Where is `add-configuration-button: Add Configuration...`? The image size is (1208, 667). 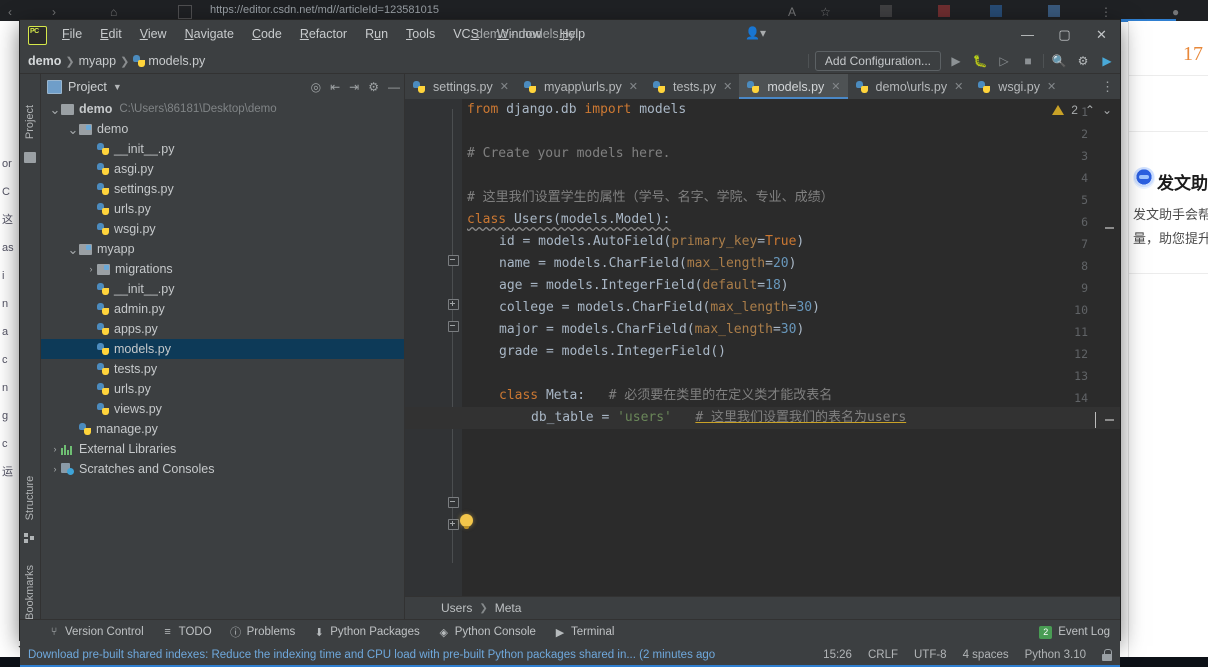
add-configuration-button: Add Configuration... is located at coordinates (877, 61).